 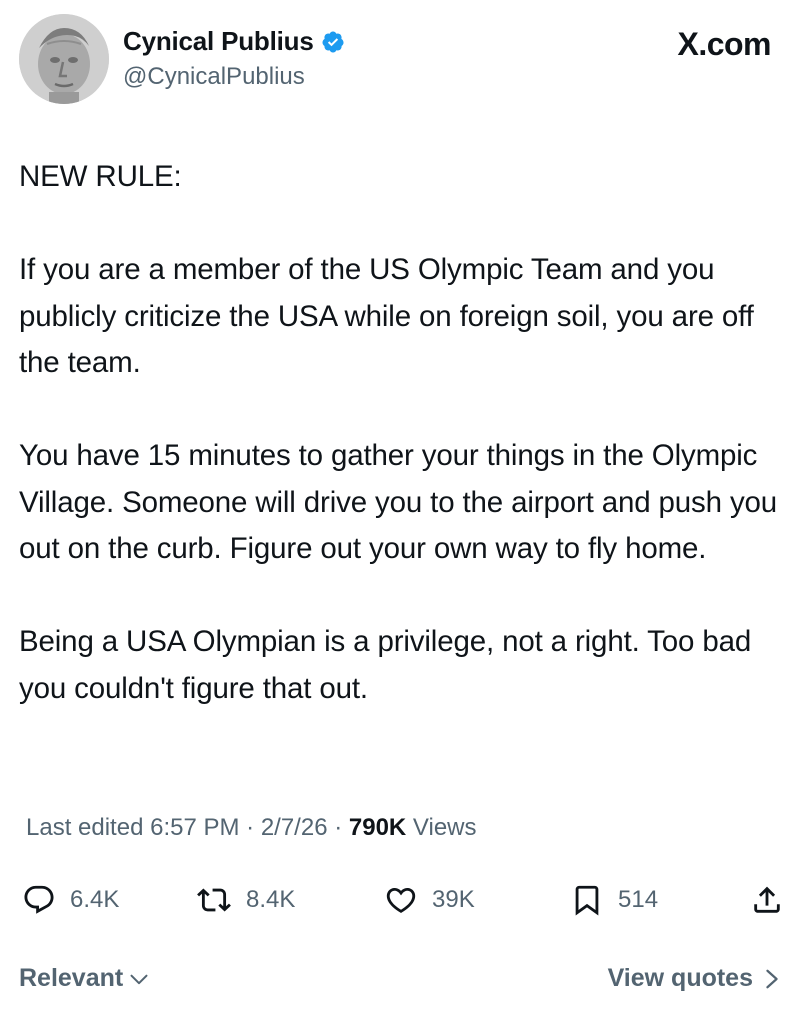 What do you see at coordinates (404, 60) in the screenshot?
I see `tweet-header: Cynical Publius @CynicalPublius X.com` at bounding box center [404, 60].